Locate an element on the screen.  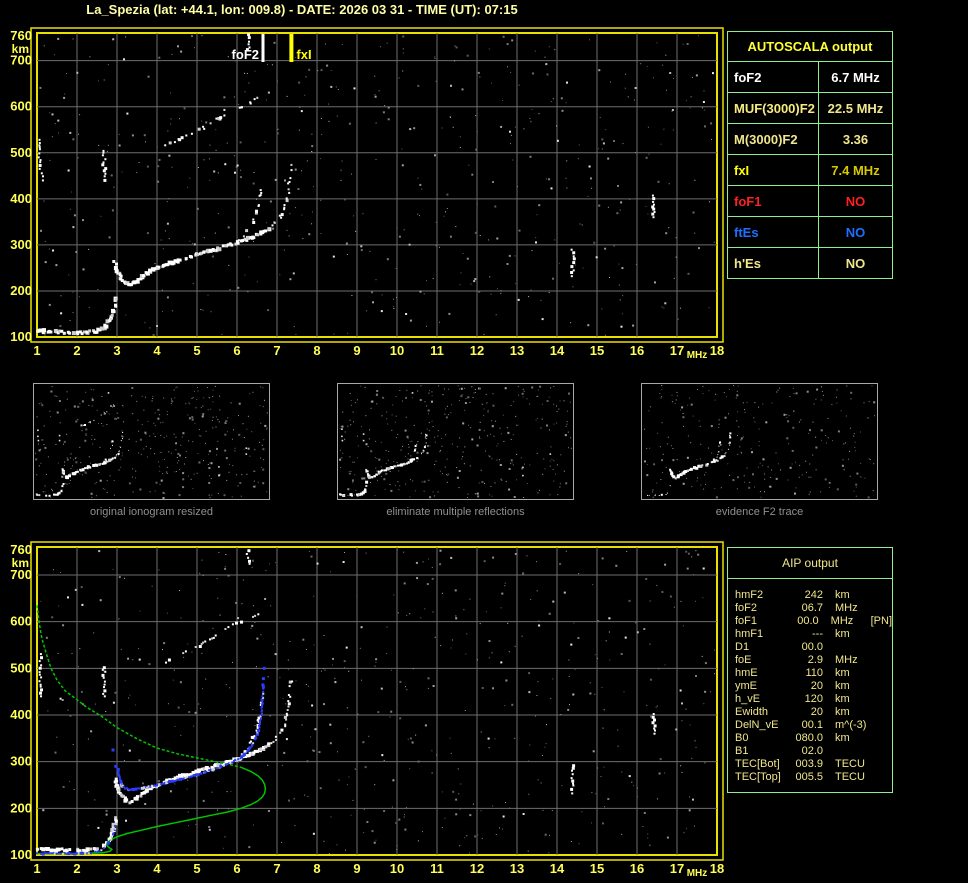
aip-row: TEC[Bot] 003.9 TECU is located at coordinates (813, 764).